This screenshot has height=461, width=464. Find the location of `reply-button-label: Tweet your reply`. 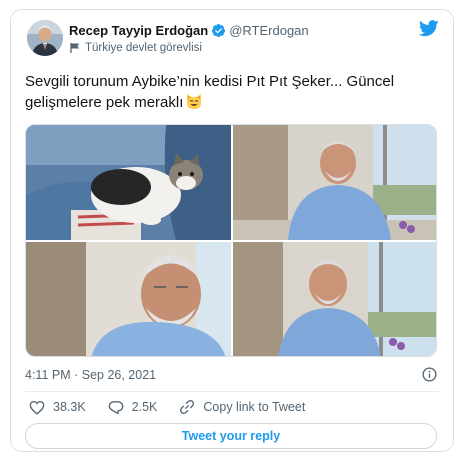

reply-button-label: Tweet your reply is located at coordinates (231, 436).